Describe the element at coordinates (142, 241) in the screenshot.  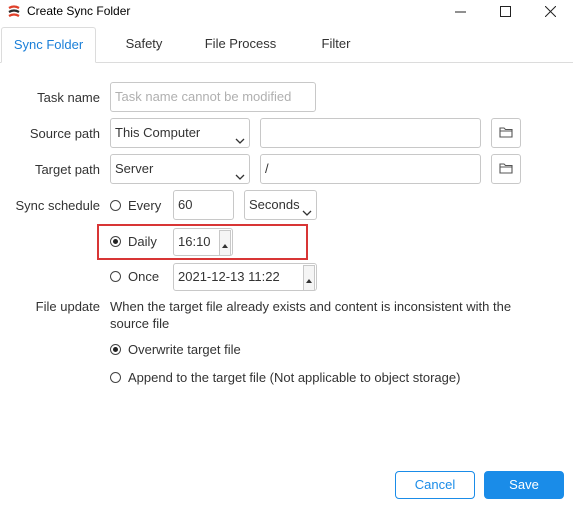
I see `daily-radio-label: Daily` at that location.